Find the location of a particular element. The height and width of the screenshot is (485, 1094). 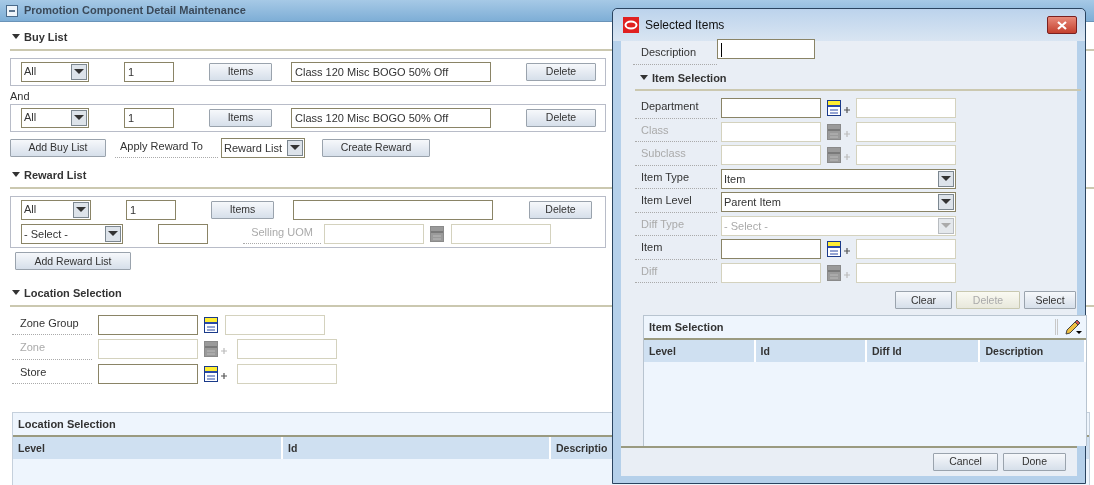

column-header: Description is located at coordinates (1033, 351).